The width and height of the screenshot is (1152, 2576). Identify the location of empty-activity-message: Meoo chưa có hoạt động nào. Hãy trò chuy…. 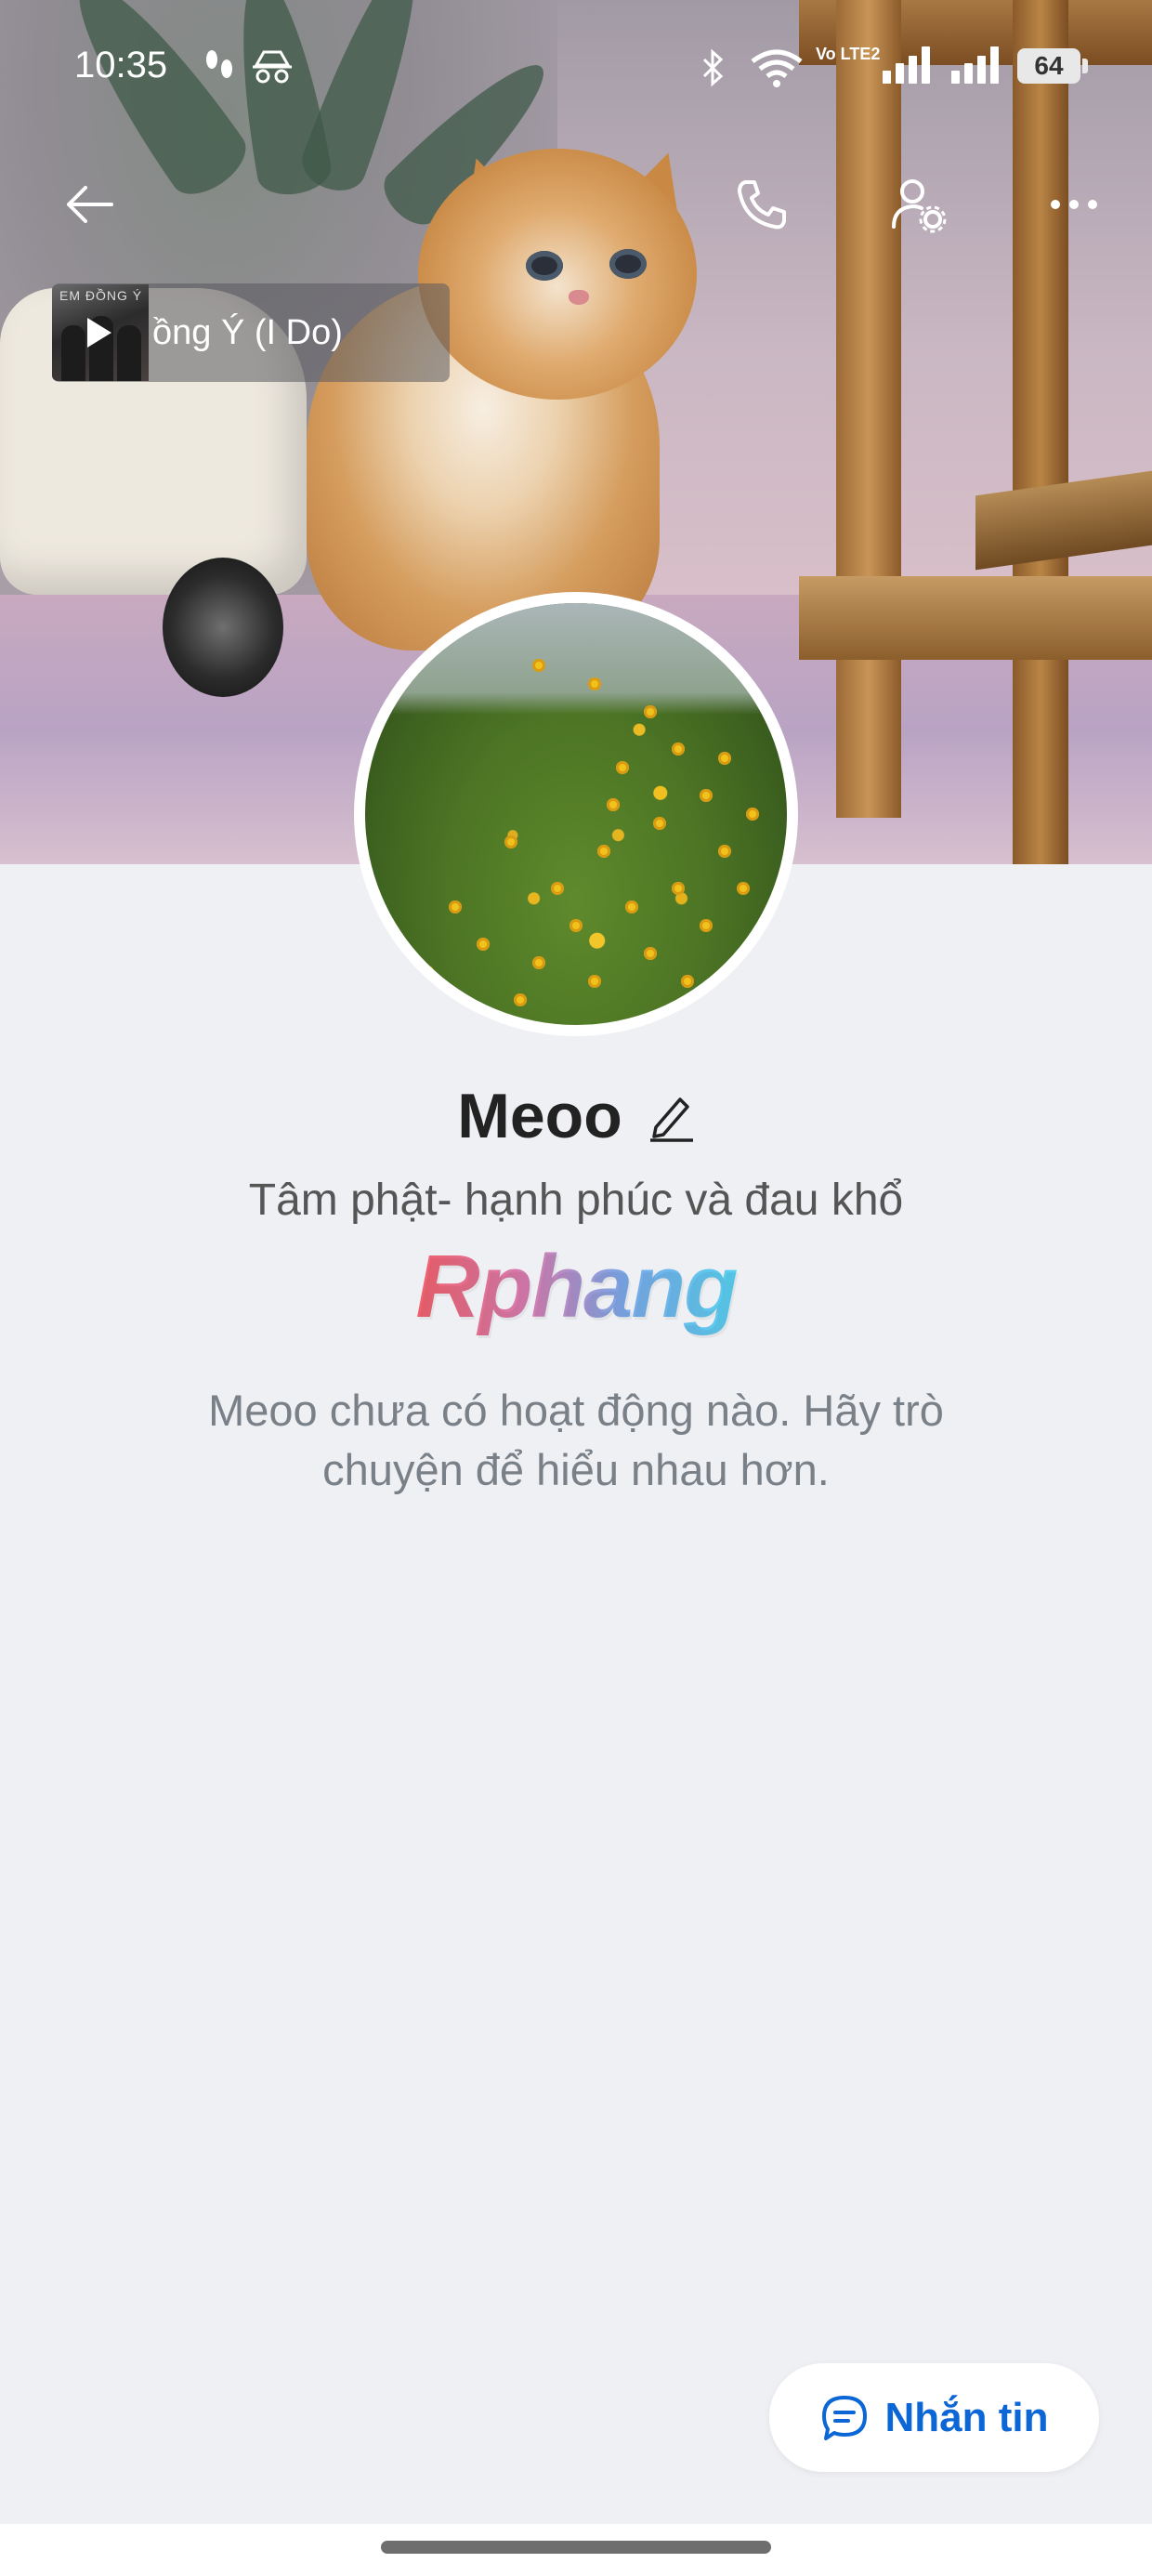
(576, 1440).